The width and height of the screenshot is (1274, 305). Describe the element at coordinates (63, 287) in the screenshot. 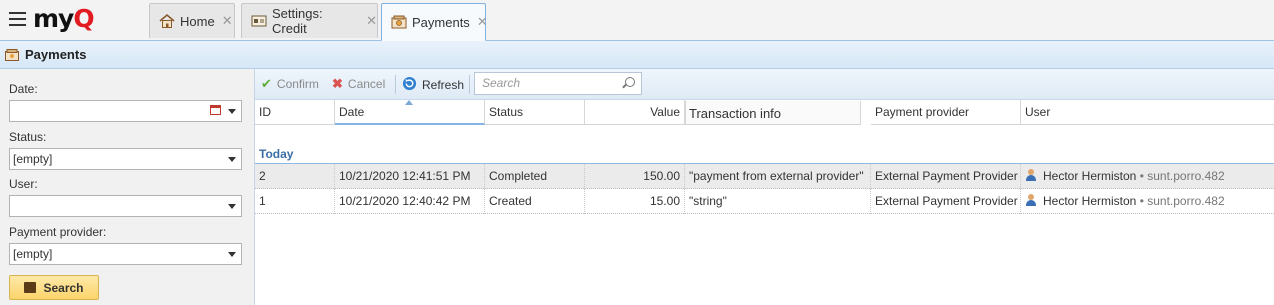

I see `search-button-label: Search` at that location.